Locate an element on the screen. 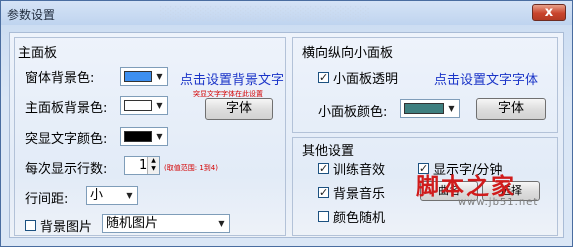  main-font-button: 字体 is located at coordinates (239, 109).